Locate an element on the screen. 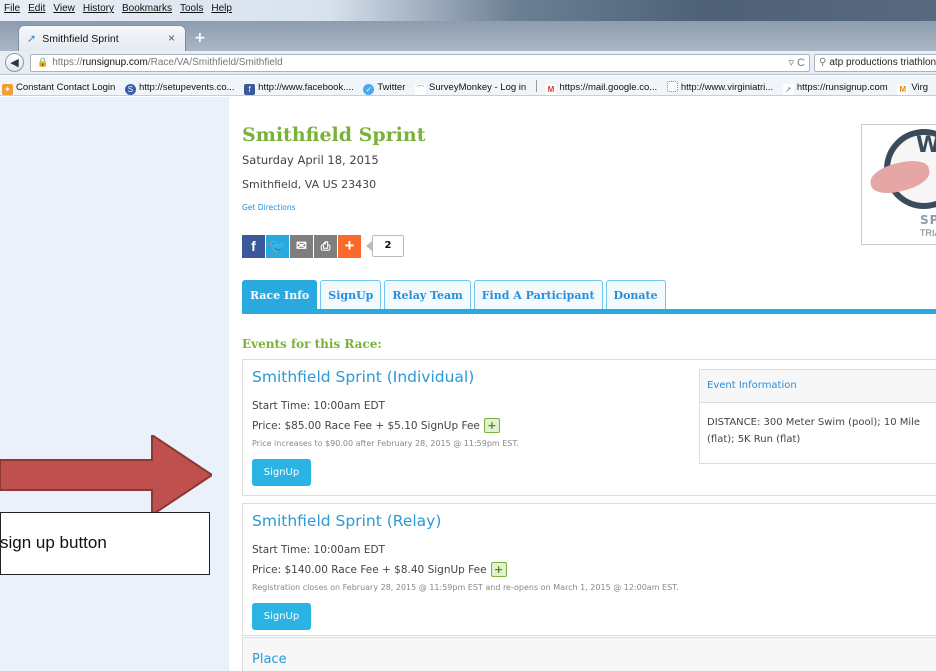  tab-donate: Donate is located at coordinates (635, 294).